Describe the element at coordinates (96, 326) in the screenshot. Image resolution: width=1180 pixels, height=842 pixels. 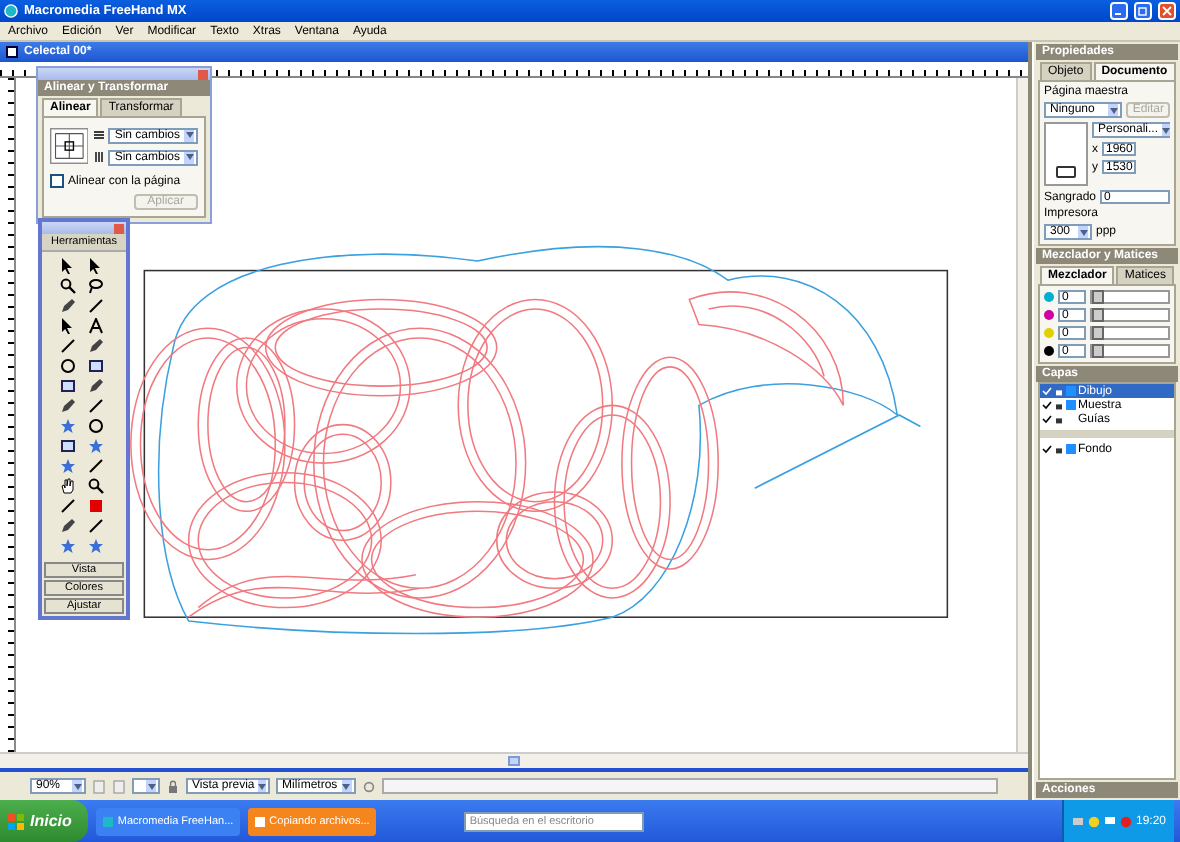
I see `letter-a-icon` at that location.